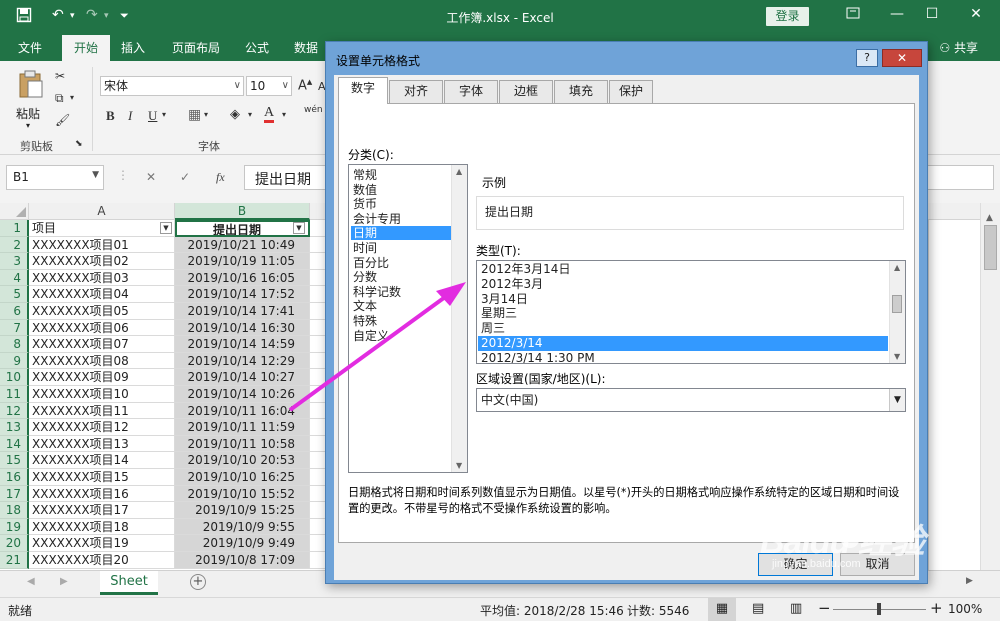 The image size is (1000, 621). What do you see at coordinates (299, 228) in the screenshot?
I see `filter-button-b: ▼` at bounding box center [299, 228].